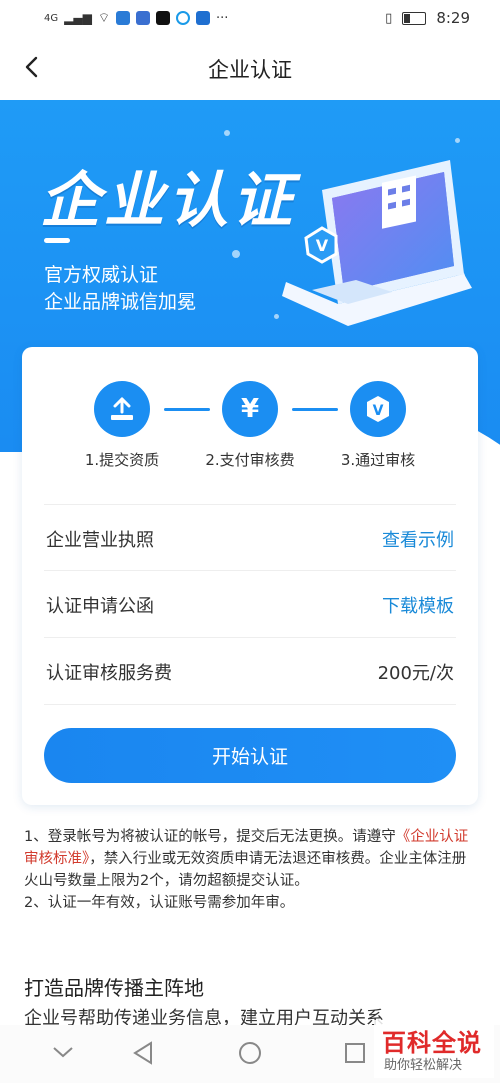 This screenshot has height=1083, width=500. What do you see at coordinates (222, 18) in the screenshot?
I see `more-notifications-icon: ···` at bounding box center [222, 18].